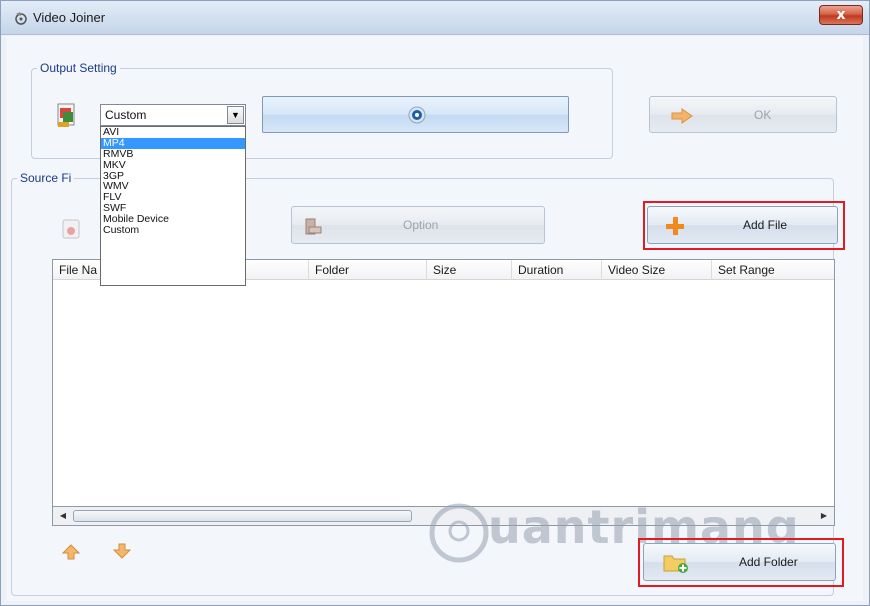 The height and width of the screenshot is (606, 870). What do you see at coordinates (71, 552) in the screenshot?
I see `move-up-icon` at bounding box center [71, 552].